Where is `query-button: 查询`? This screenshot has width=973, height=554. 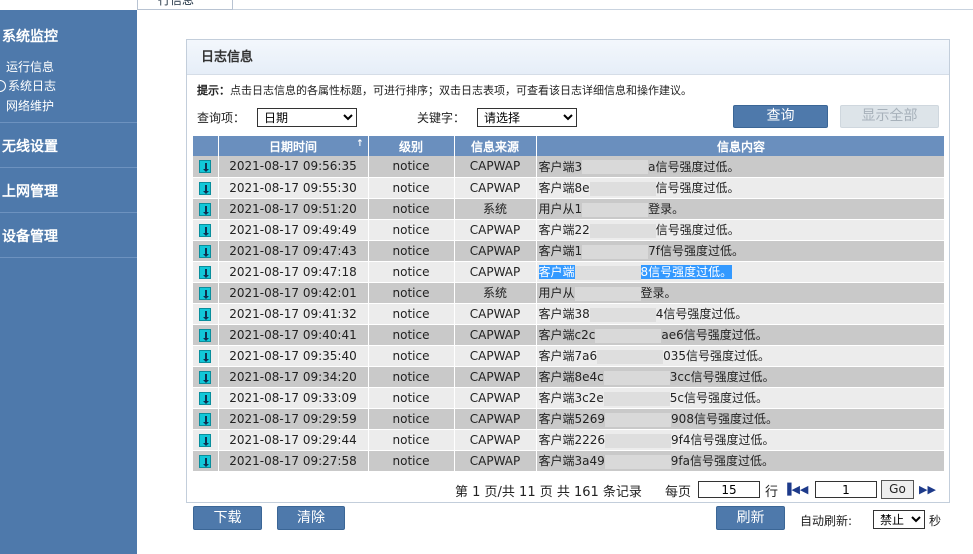 query-button: 查询 is located at coordinates (780, 116).